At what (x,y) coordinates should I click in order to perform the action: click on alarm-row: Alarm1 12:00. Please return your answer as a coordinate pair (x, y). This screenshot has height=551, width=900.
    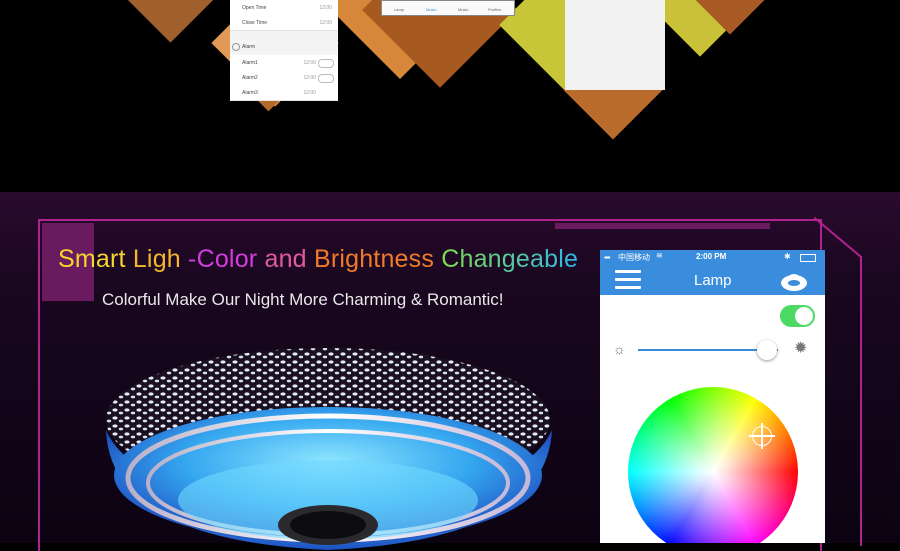
    Looking at the image, I should click on (284, 63).